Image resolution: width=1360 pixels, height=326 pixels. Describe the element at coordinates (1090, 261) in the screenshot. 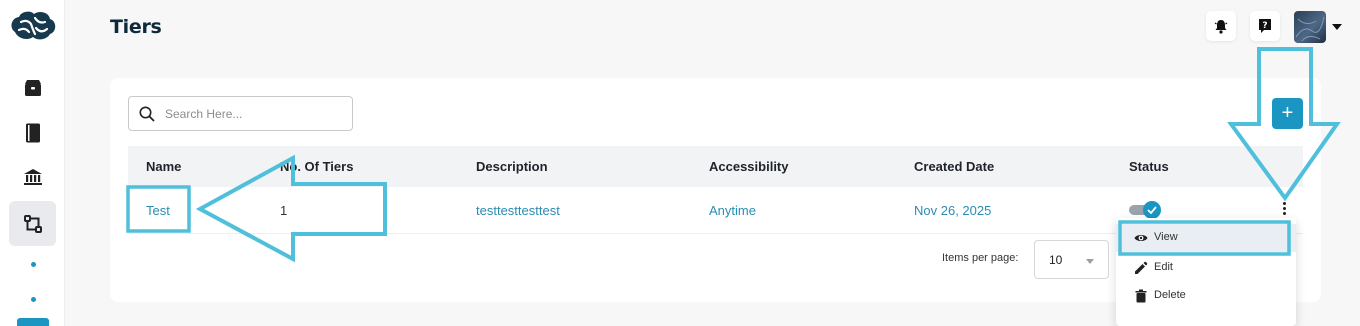

I see `chevron-down-icon` at that location.